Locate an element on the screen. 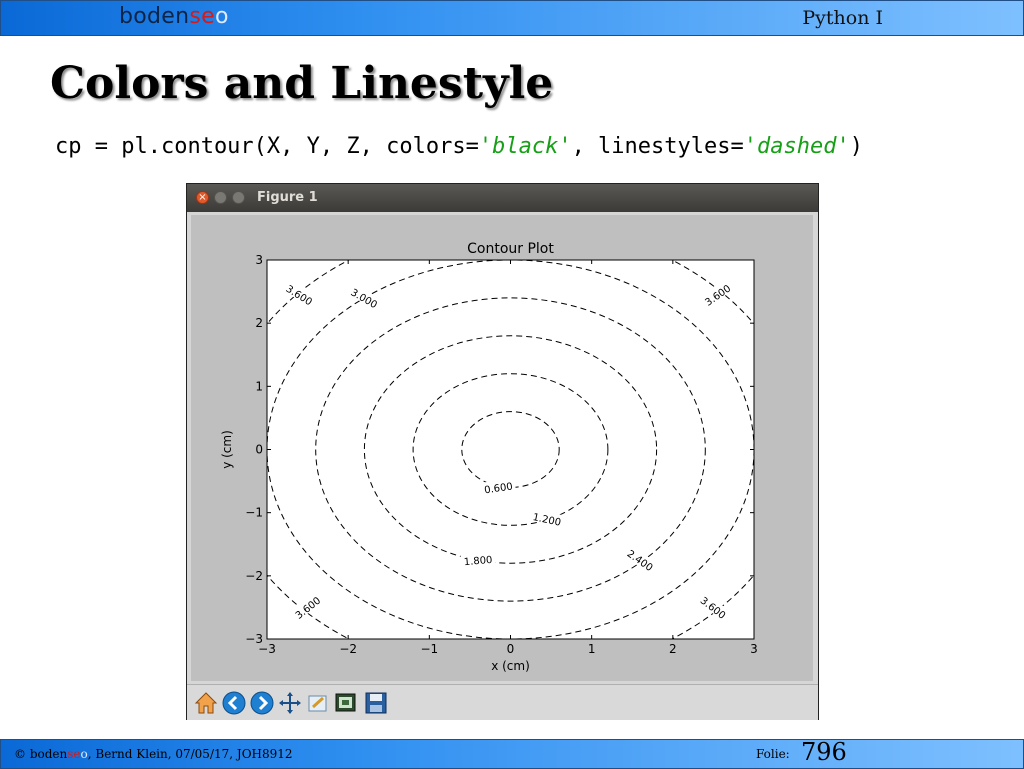 The image size is (1024, 769). pan-icon is located at coordinates (290, 703).